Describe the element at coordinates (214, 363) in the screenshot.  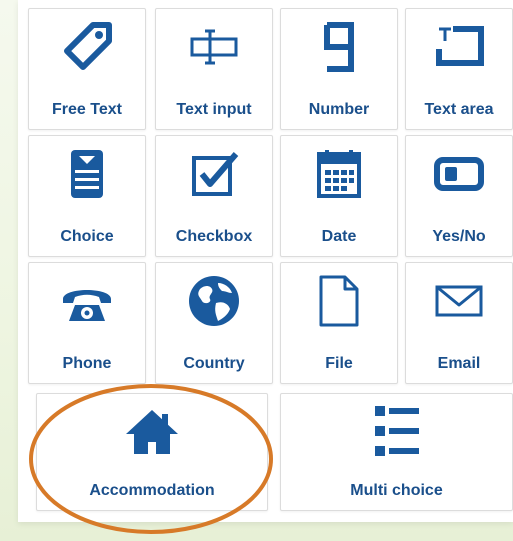
I see `tile-label: Country` at that location.